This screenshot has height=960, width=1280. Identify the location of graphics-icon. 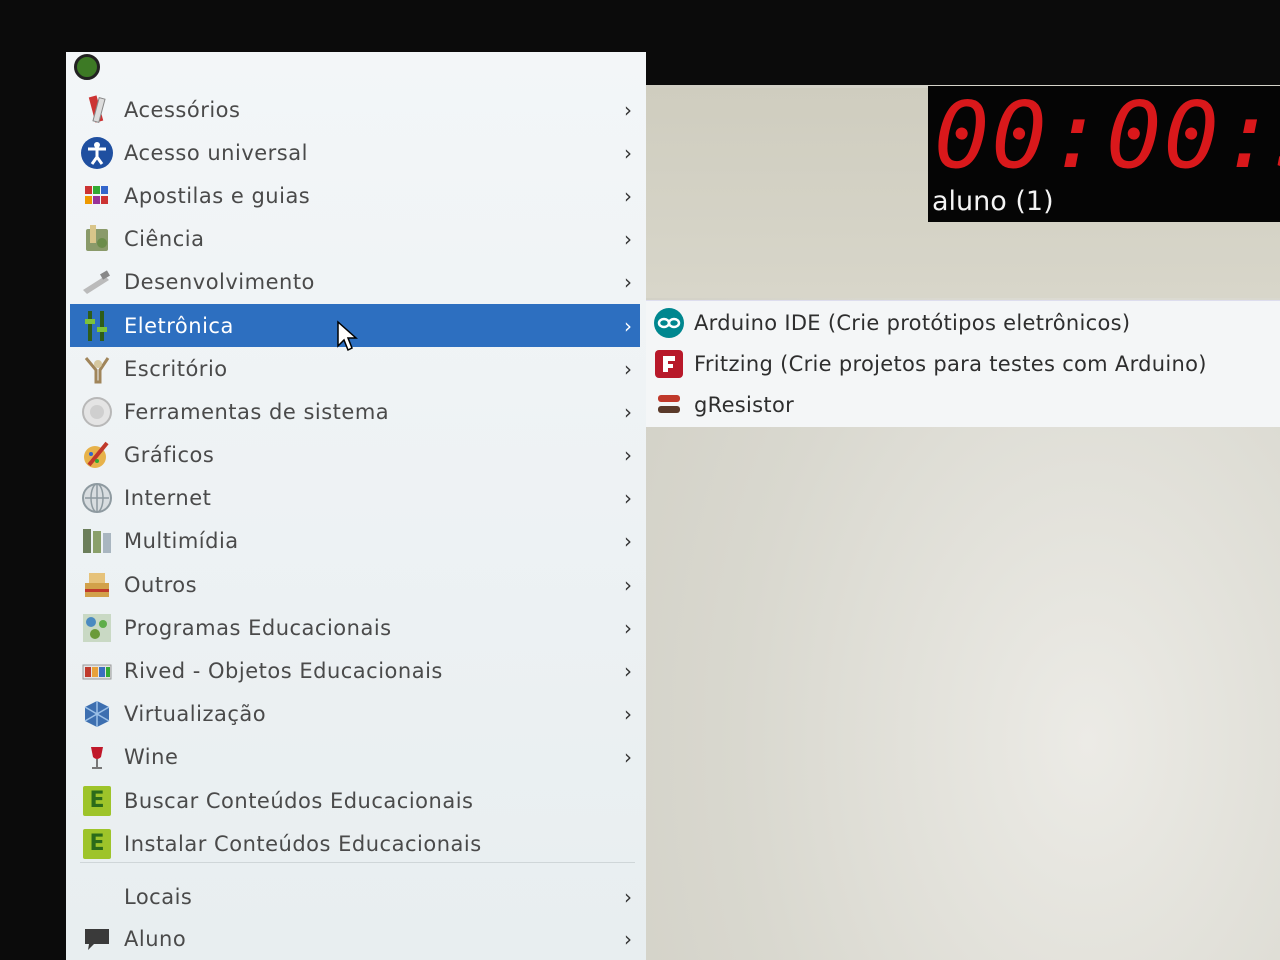
(97, 455).